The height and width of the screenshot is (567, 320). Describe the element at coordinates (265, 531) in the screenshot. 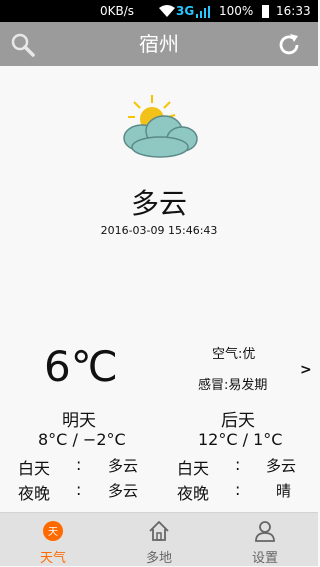

I see `user-icon` at that location.